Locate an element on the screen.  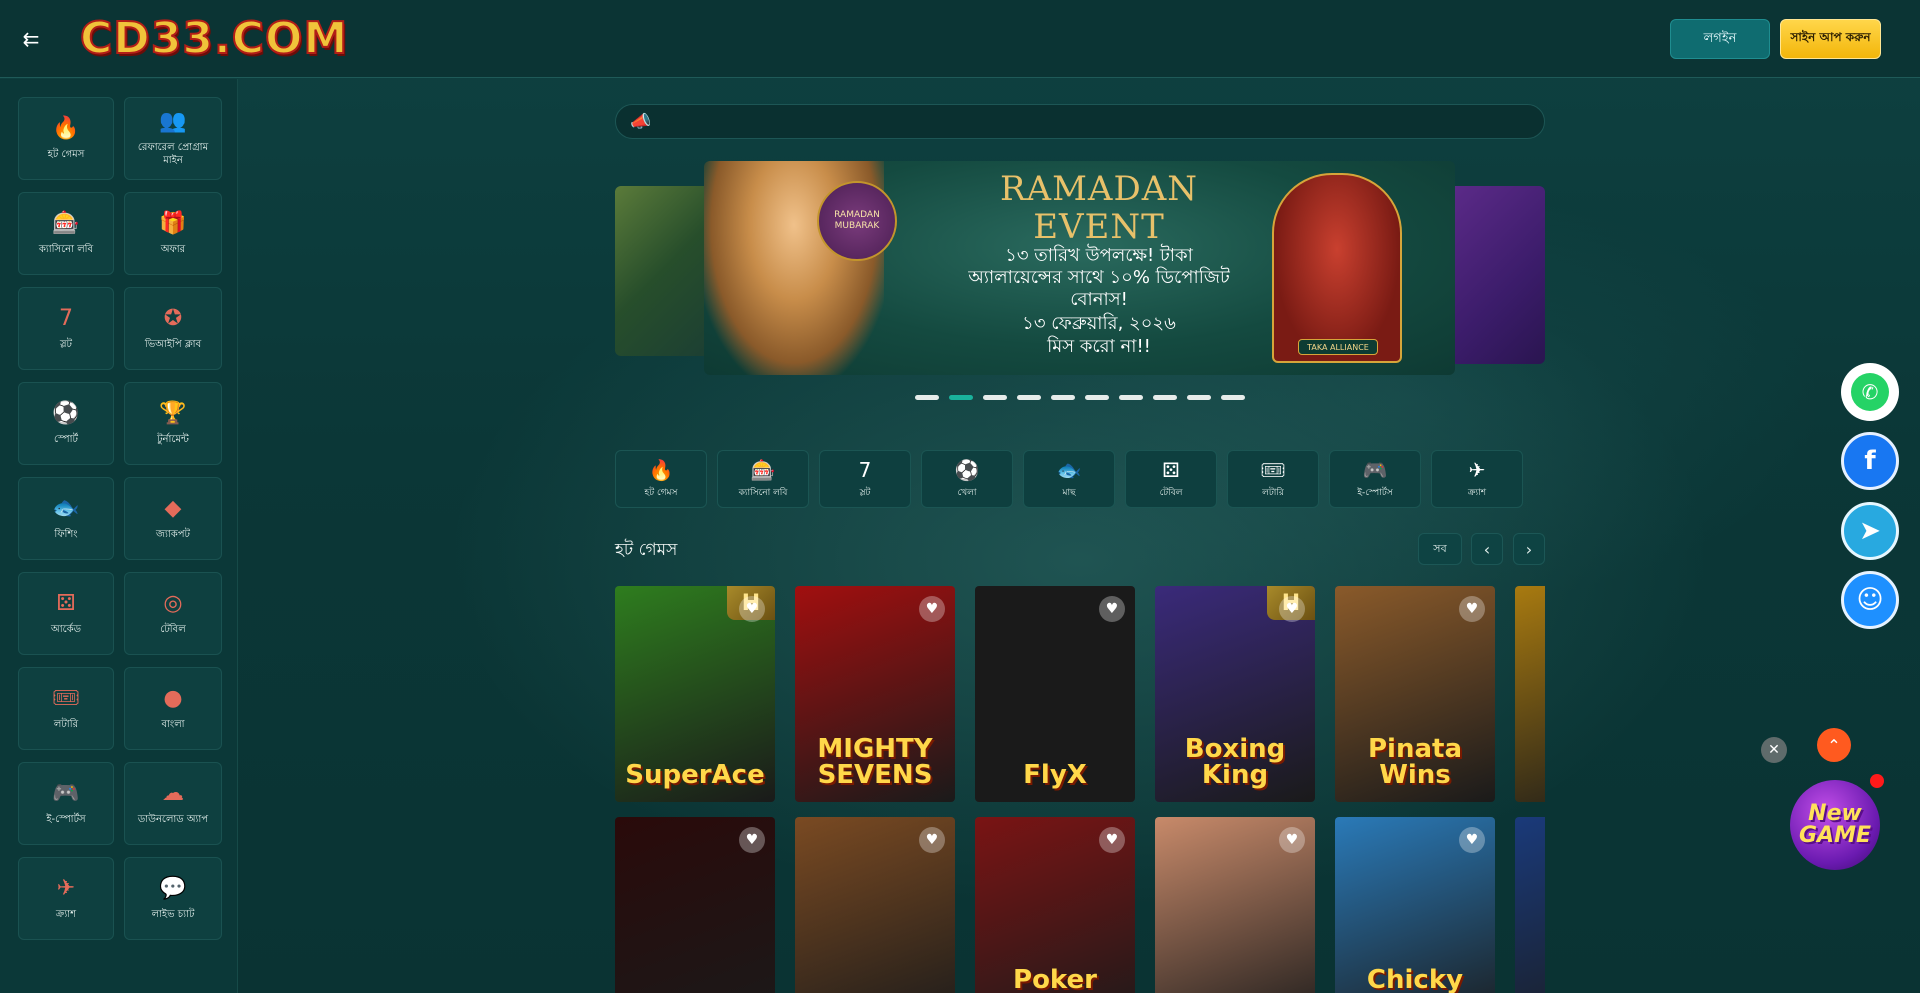
sidebar-item-label: ভিআইপি ক্লাব is located at coordinates (173, 344).